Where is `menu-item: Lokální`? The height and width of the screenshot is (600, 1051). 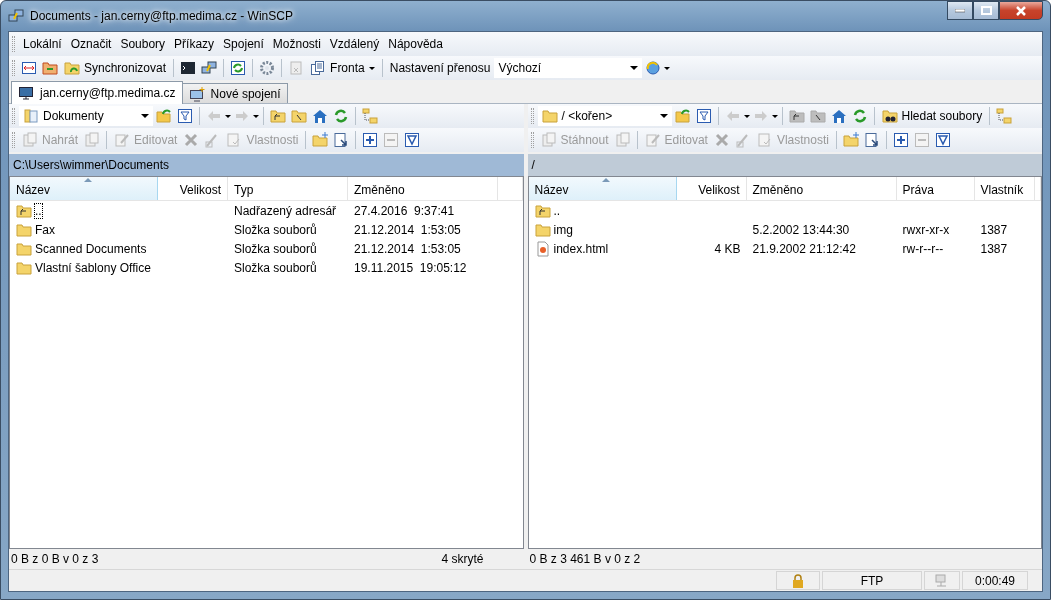
menu-item: Lokální is located at coordinates (42, 44).